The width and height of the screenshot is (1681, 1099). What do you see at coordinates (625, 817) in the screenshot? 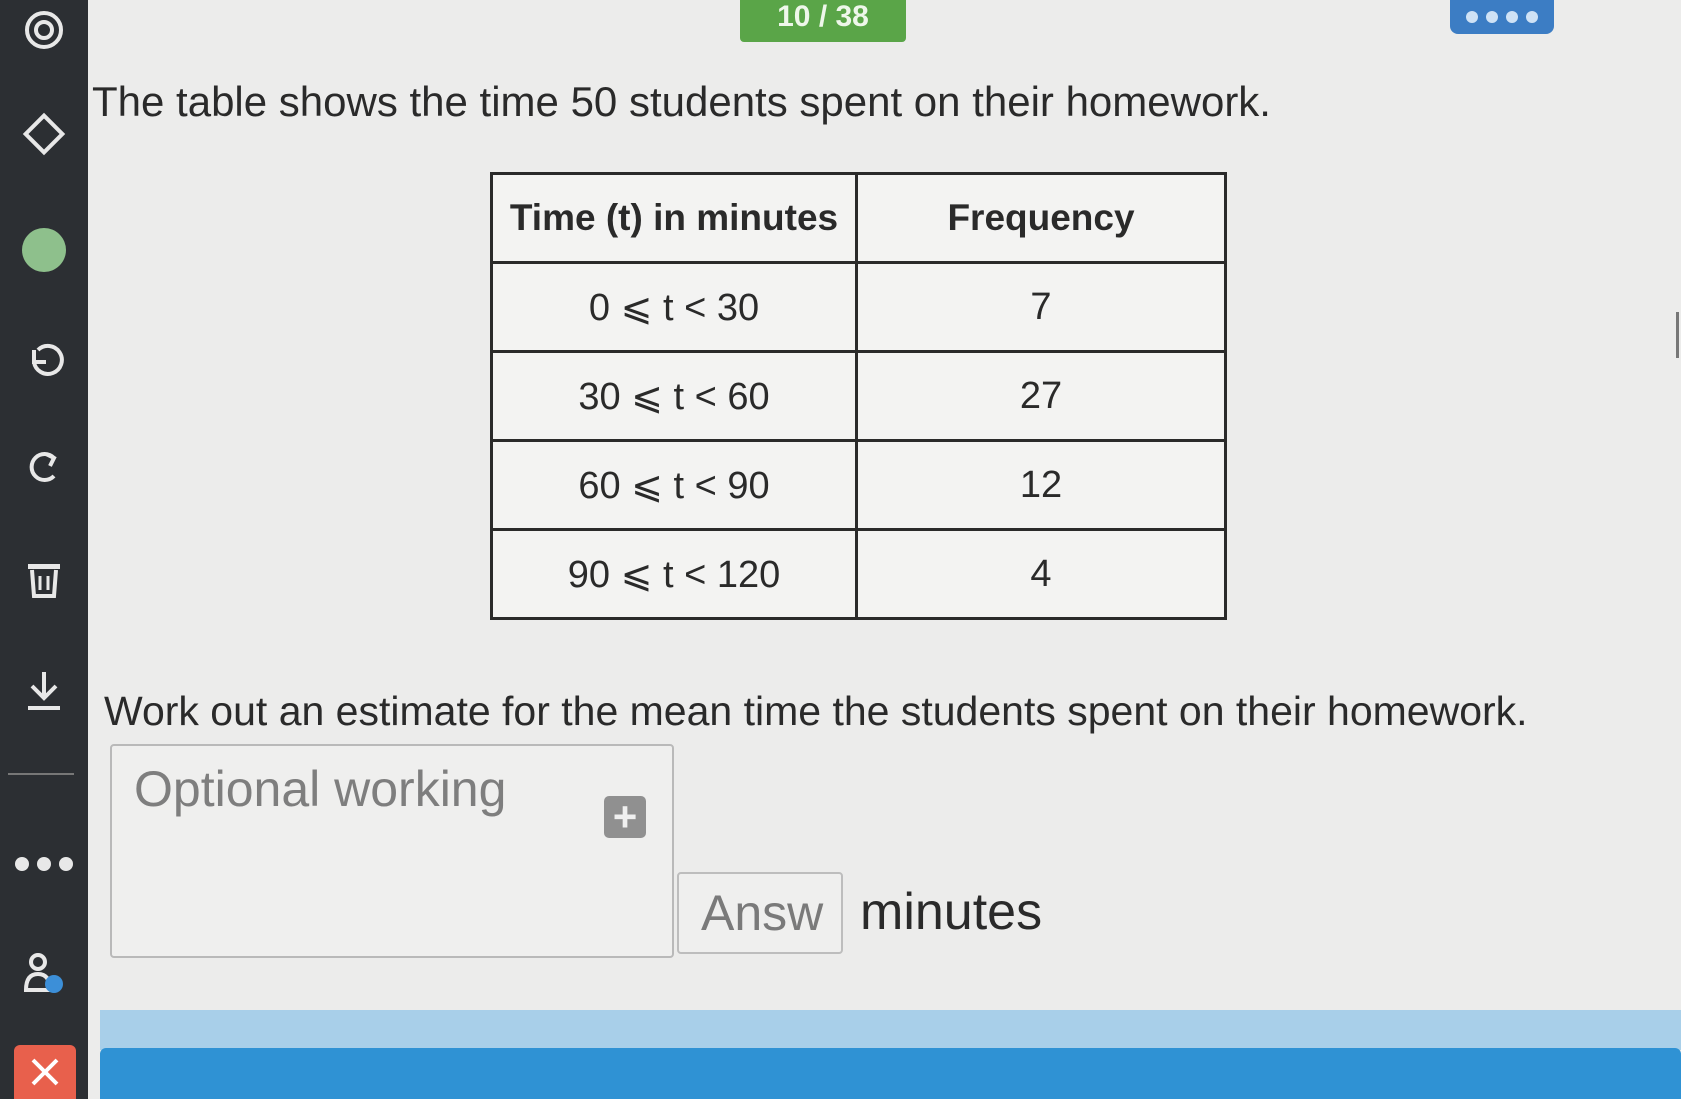
I see `add-working-button: +` at bounding box center [625, 817].